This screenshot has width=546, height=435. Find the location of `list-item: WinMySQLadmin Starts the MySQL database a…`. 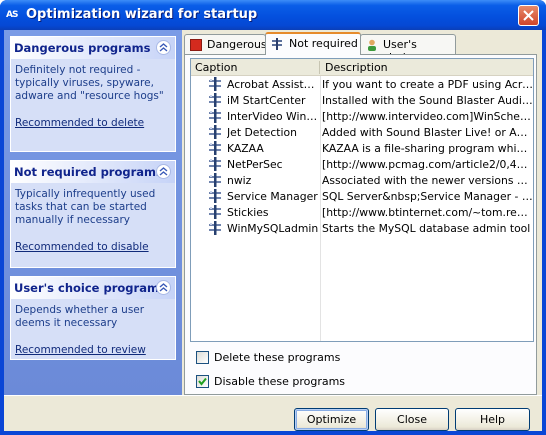

list-item: WinMySQLadmin Starts the MySQL database a… is located at coordinates (362, 228).